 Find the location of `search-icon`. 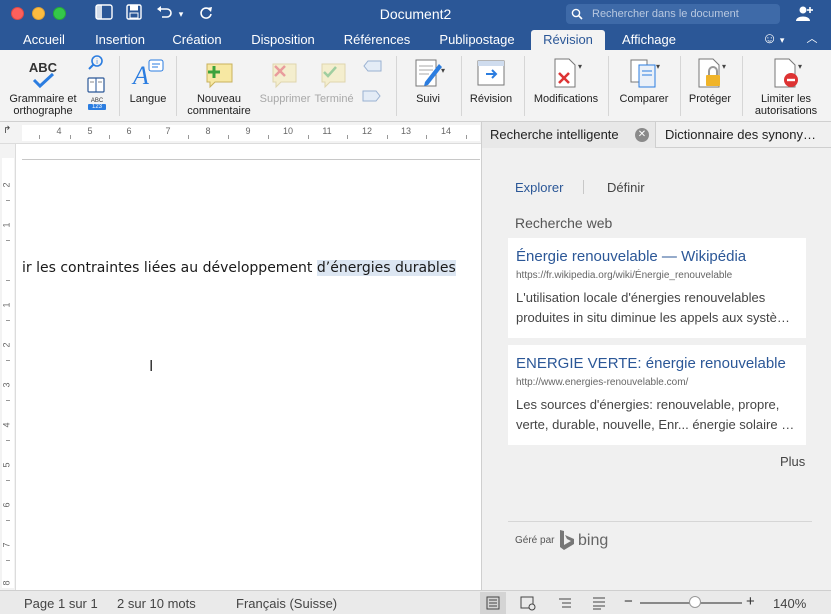

search-icon is located at coordinates (577, 15).